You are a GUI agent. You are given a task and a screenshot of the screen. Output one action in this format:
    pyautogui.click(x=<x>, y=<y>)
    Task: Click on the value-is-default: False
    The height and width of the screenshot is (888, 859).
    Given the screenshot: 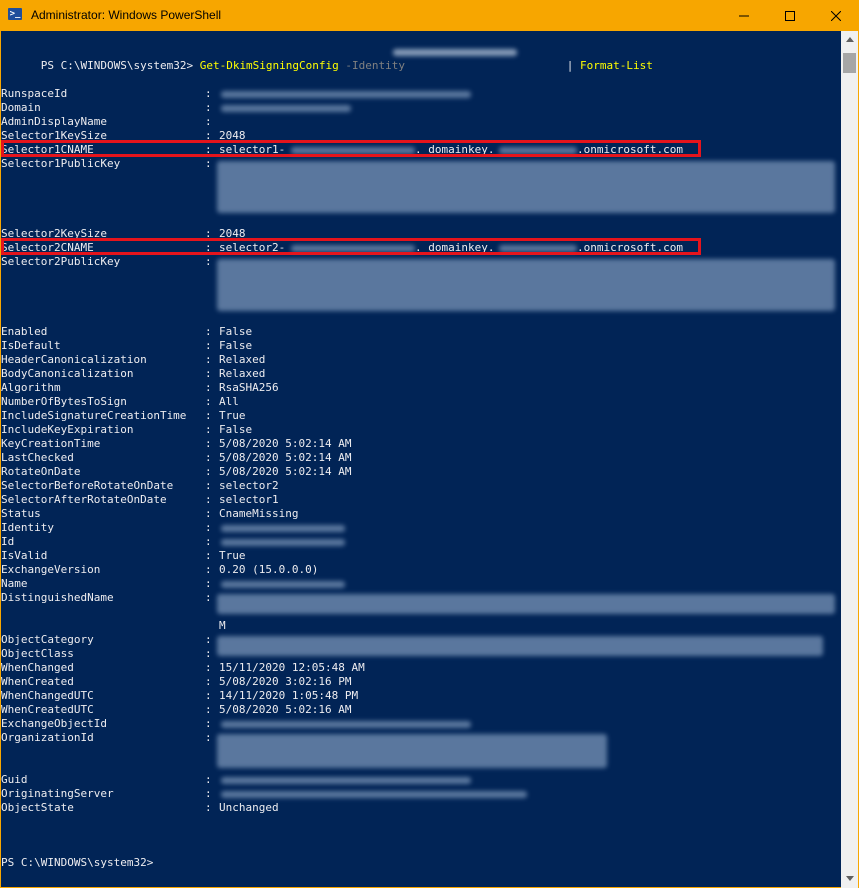 What is the action you would take?
    pyautogui.click(x=236, y=345)
    